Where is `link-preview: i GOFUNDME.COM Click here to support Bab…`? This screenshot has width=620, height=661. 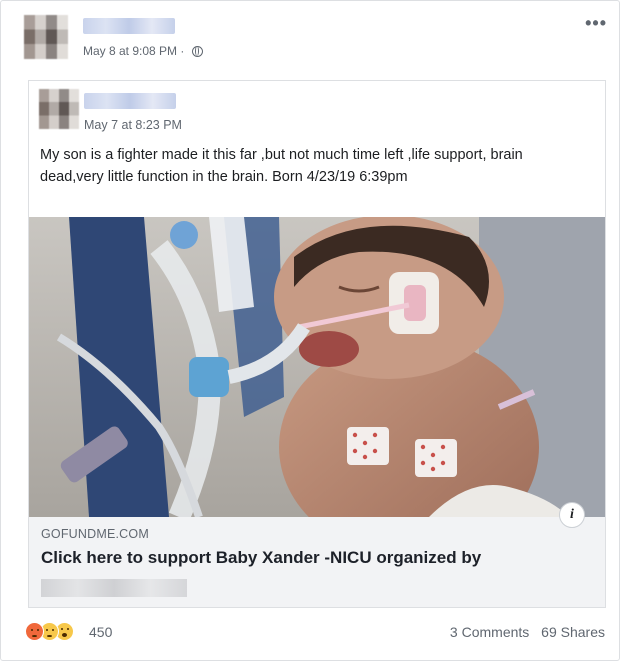
link-preview: i GOFUNDME.COM Click here to support Bab… is located at coordinates (317, 554).